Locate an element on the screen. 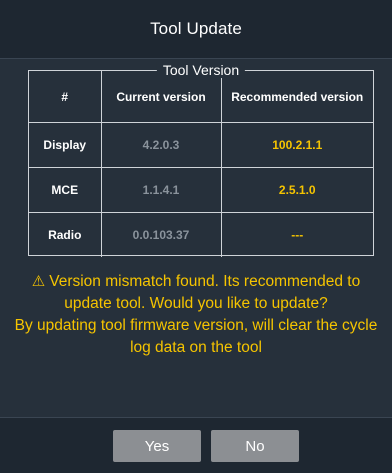  current-version: 1.1.4.1 is located at coordinates (161, 190).